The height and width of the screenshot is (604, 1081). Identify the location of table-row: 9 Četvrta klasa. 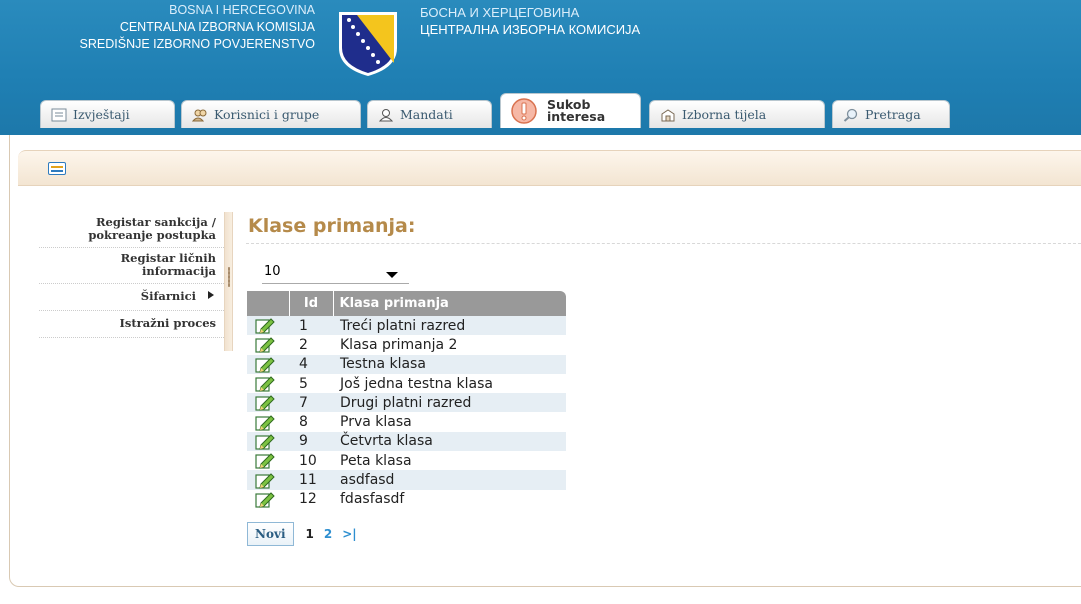
(406, 441).